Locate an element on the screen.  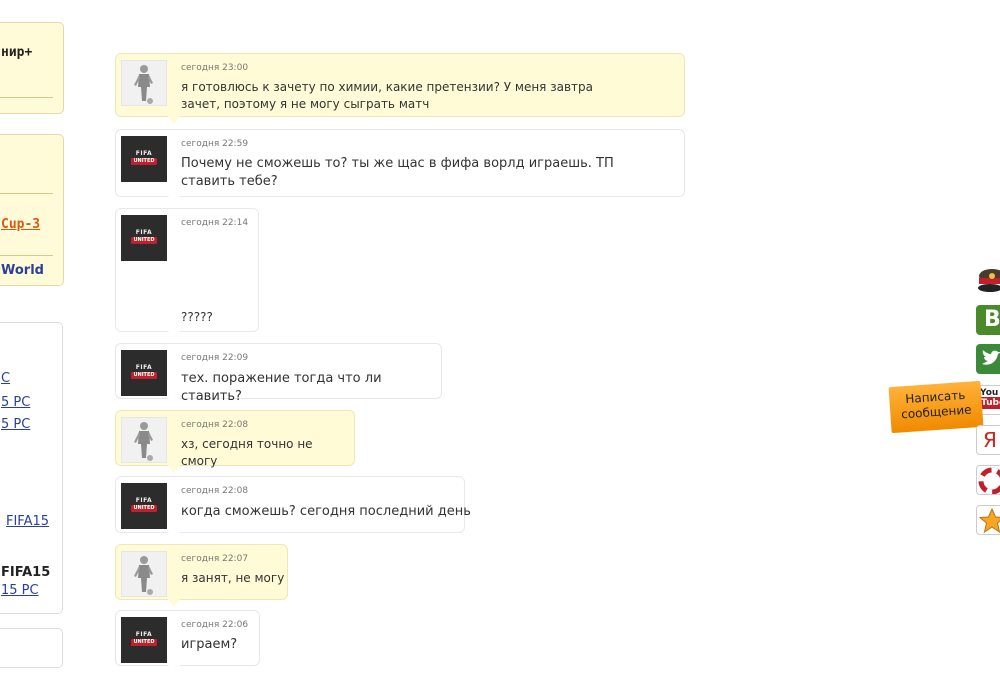
message-timestamp: сегодня 23:00 is located at coordinates (215, 68).